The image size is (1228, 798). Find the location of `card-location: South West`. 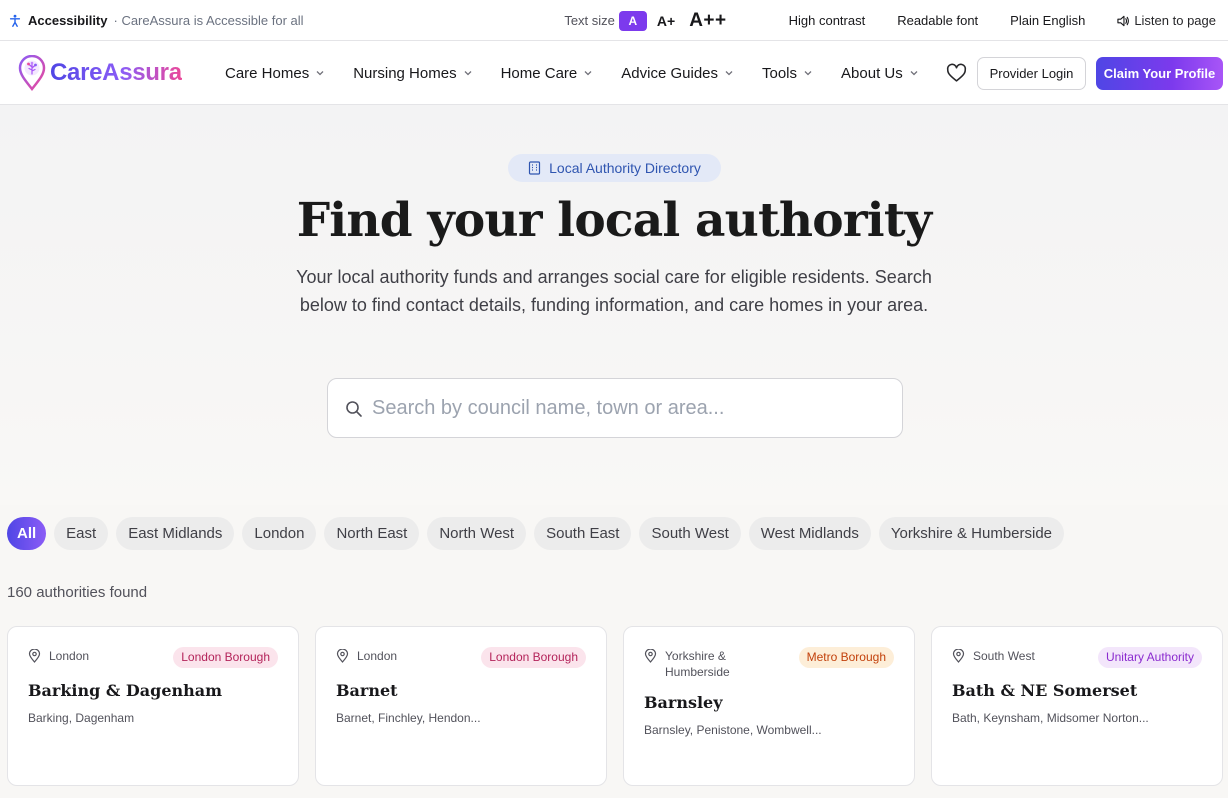

card-location: South West is located at coordinates (1007, 656).